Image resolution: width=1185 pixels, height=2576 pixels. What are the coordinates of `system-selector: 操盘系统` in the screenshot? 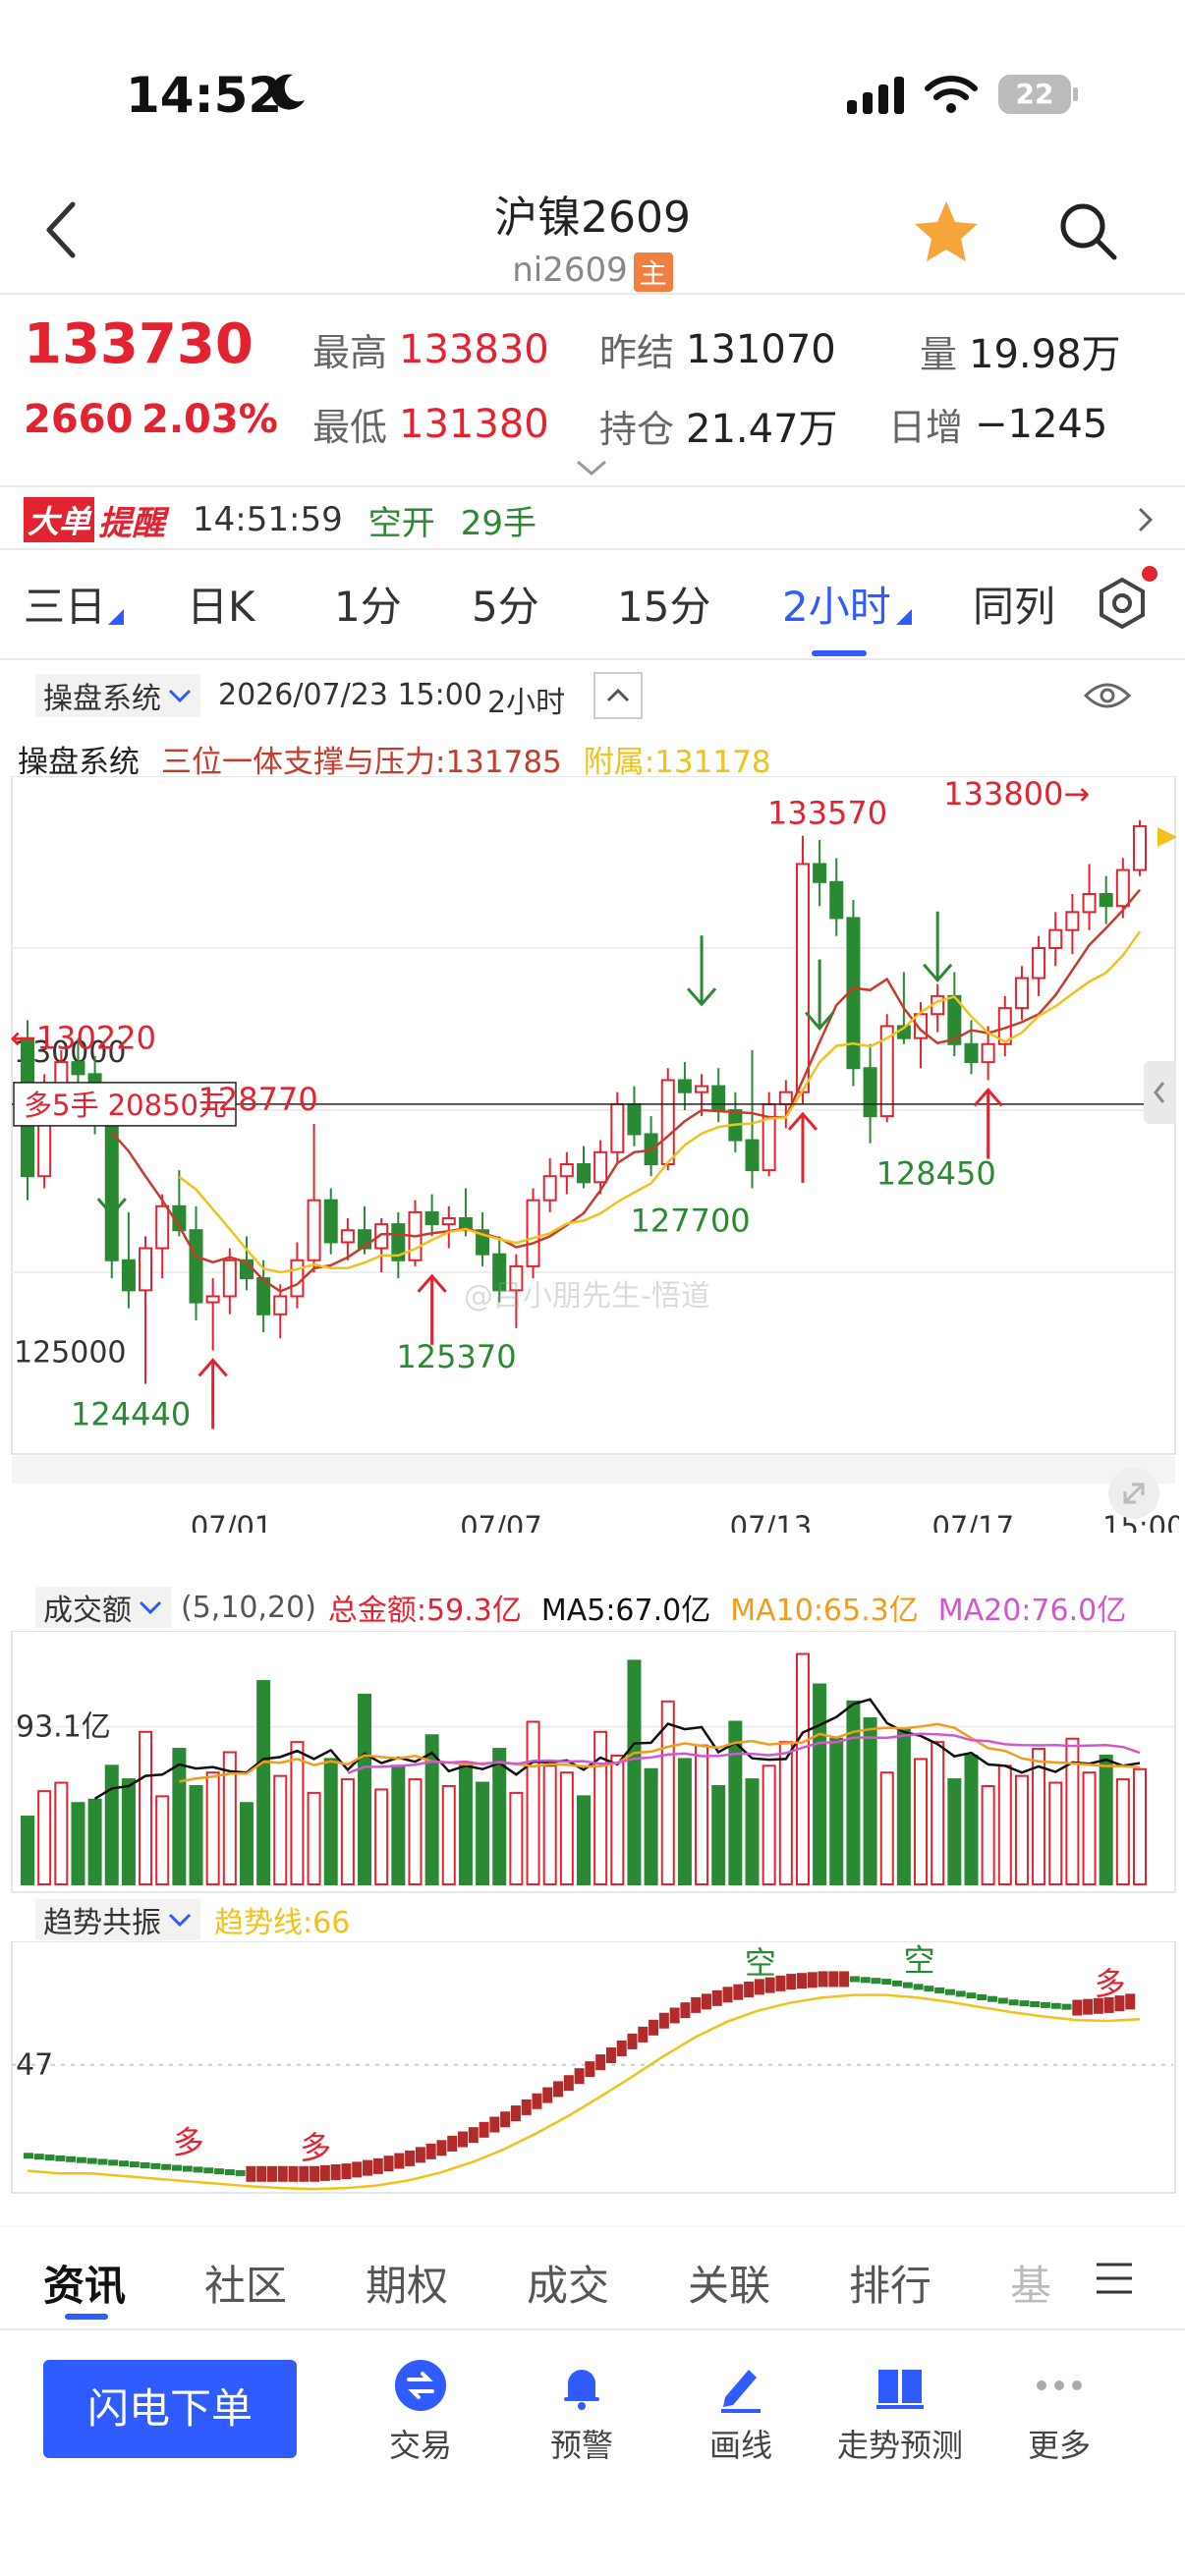 It's located at (118, 695).